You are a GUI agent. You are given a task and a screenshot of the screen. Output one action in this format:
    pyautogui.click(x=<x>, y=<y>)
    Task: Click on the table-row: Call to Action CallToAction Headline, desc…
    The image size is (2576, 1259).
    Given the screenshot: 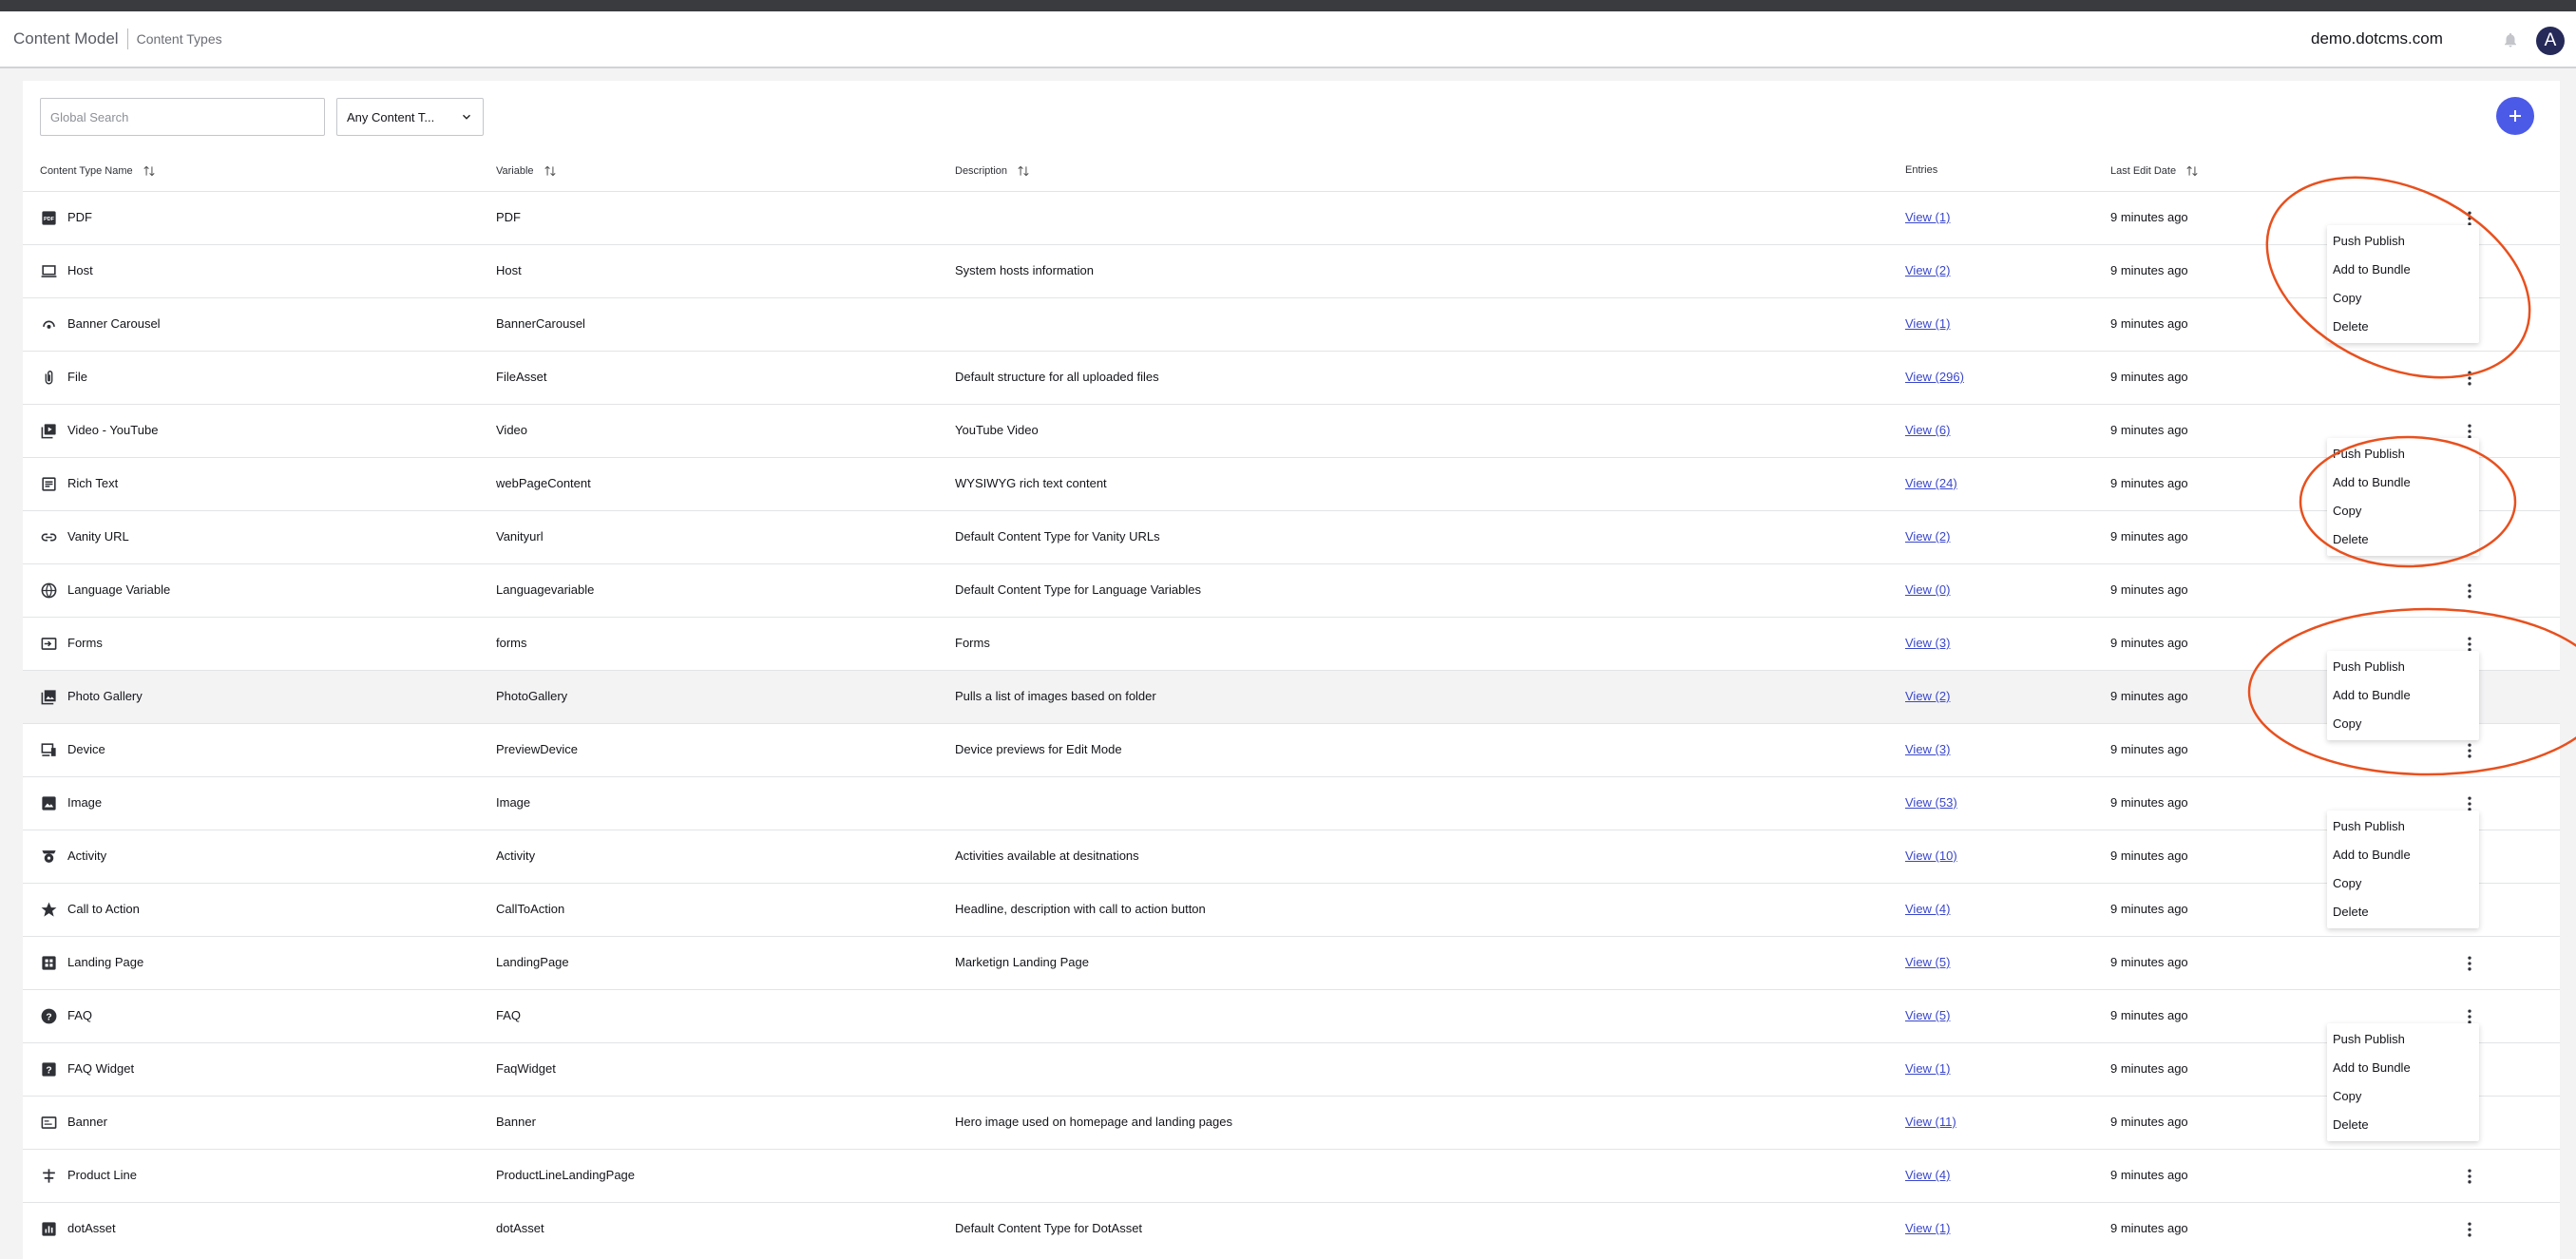 What is the action you would take?
    pyautogui.click(x=1291, y=909)
    